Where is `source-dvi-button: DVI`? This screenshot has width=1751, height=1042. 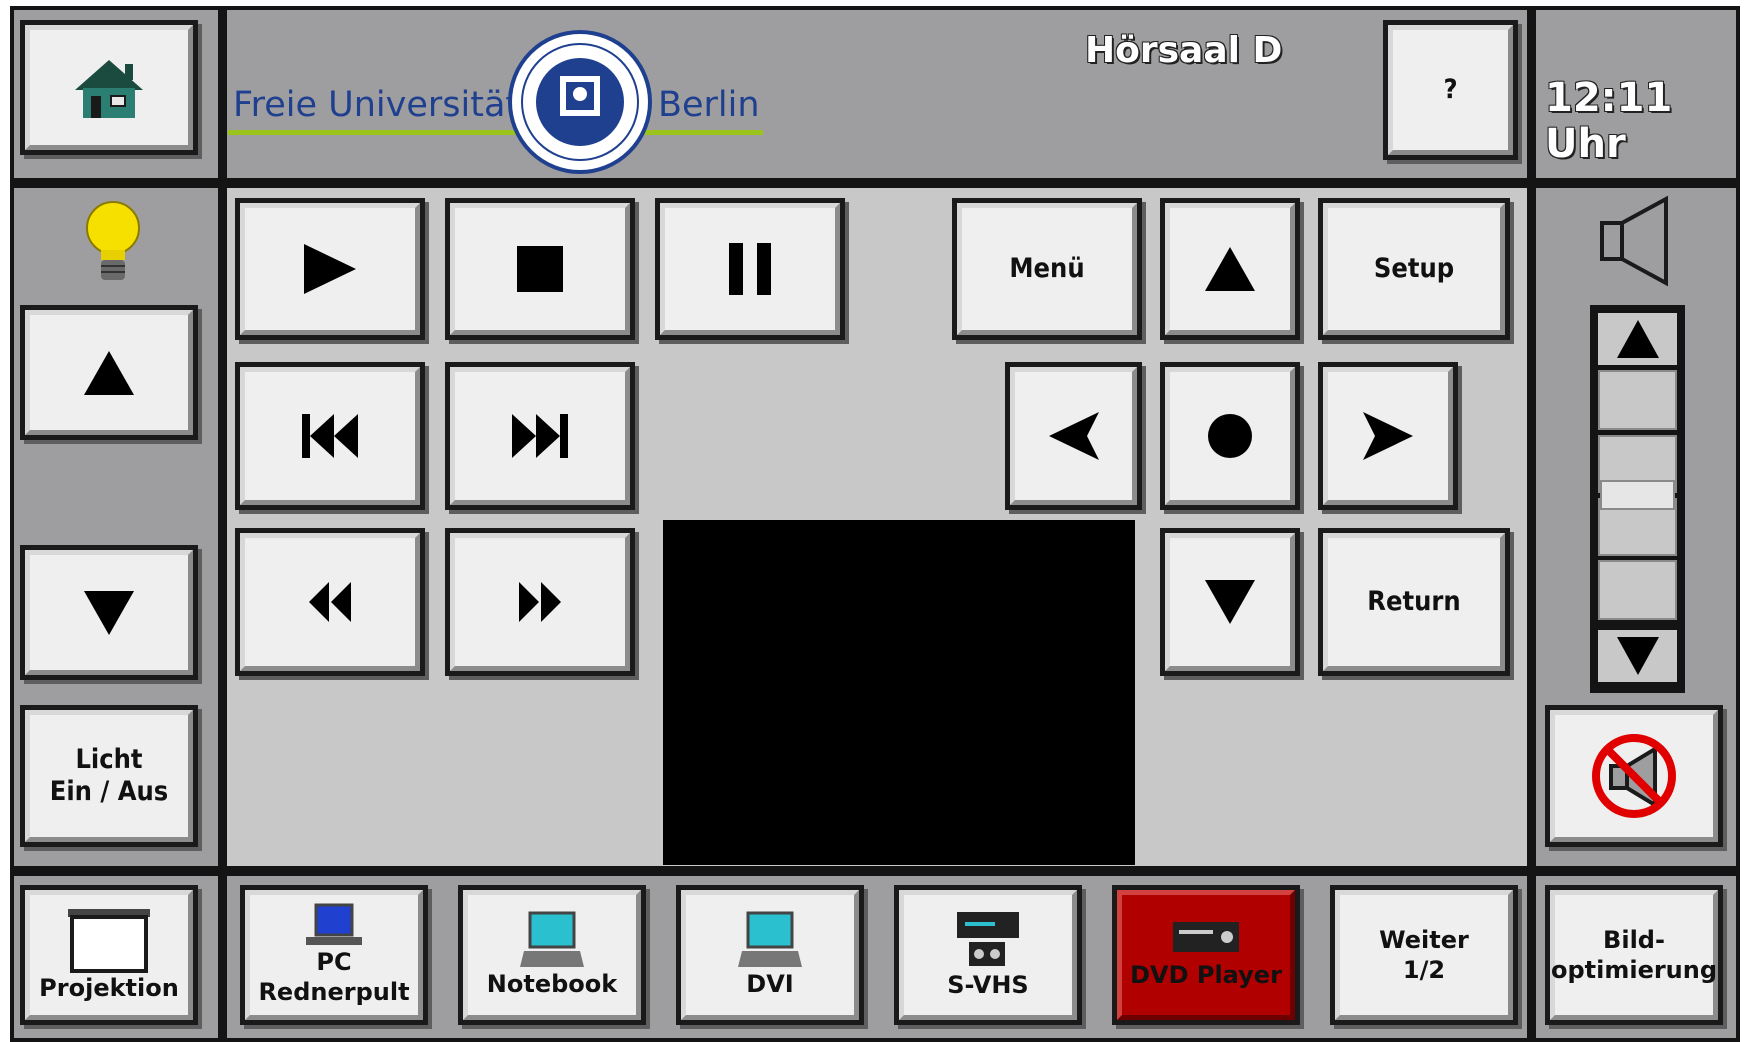 source-dvi-button: DVI is located at coordinates (770, 955).